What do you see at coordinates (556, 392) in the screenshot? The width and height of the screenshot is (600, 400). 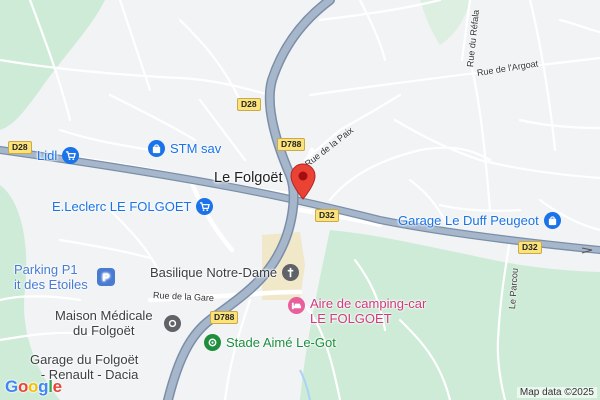 I see `map-attribution: Map data ©2025` at bounding box center [556, 392].